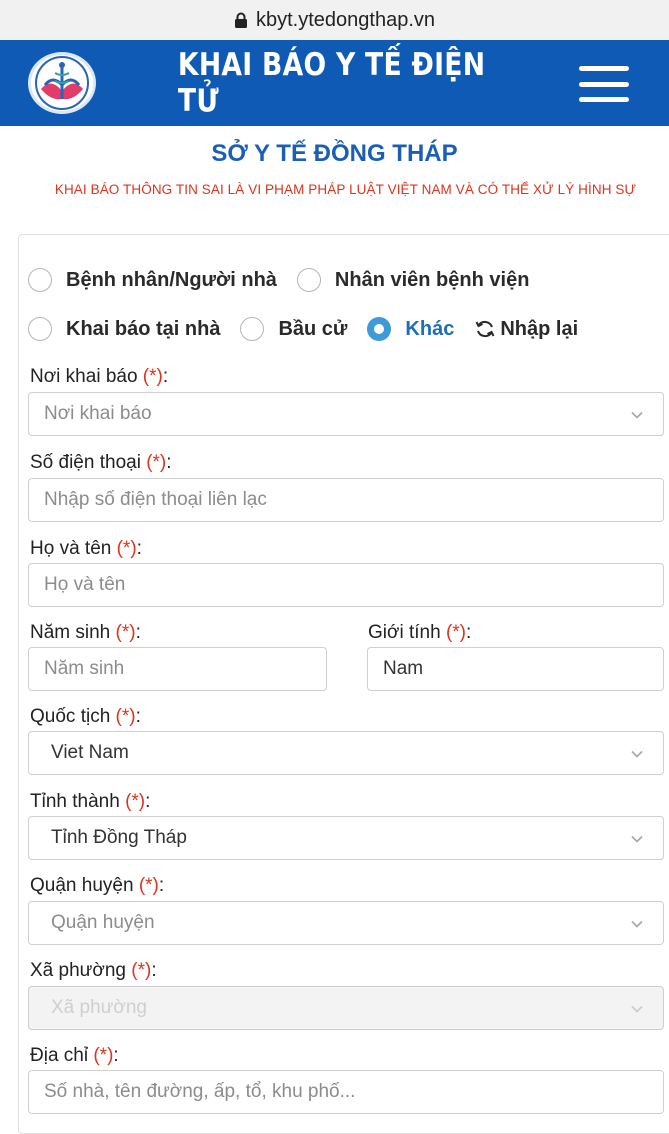 This screenshot has width=669, height=1134. I want to click on ward-select: Xã phường, so click(346, 1008).